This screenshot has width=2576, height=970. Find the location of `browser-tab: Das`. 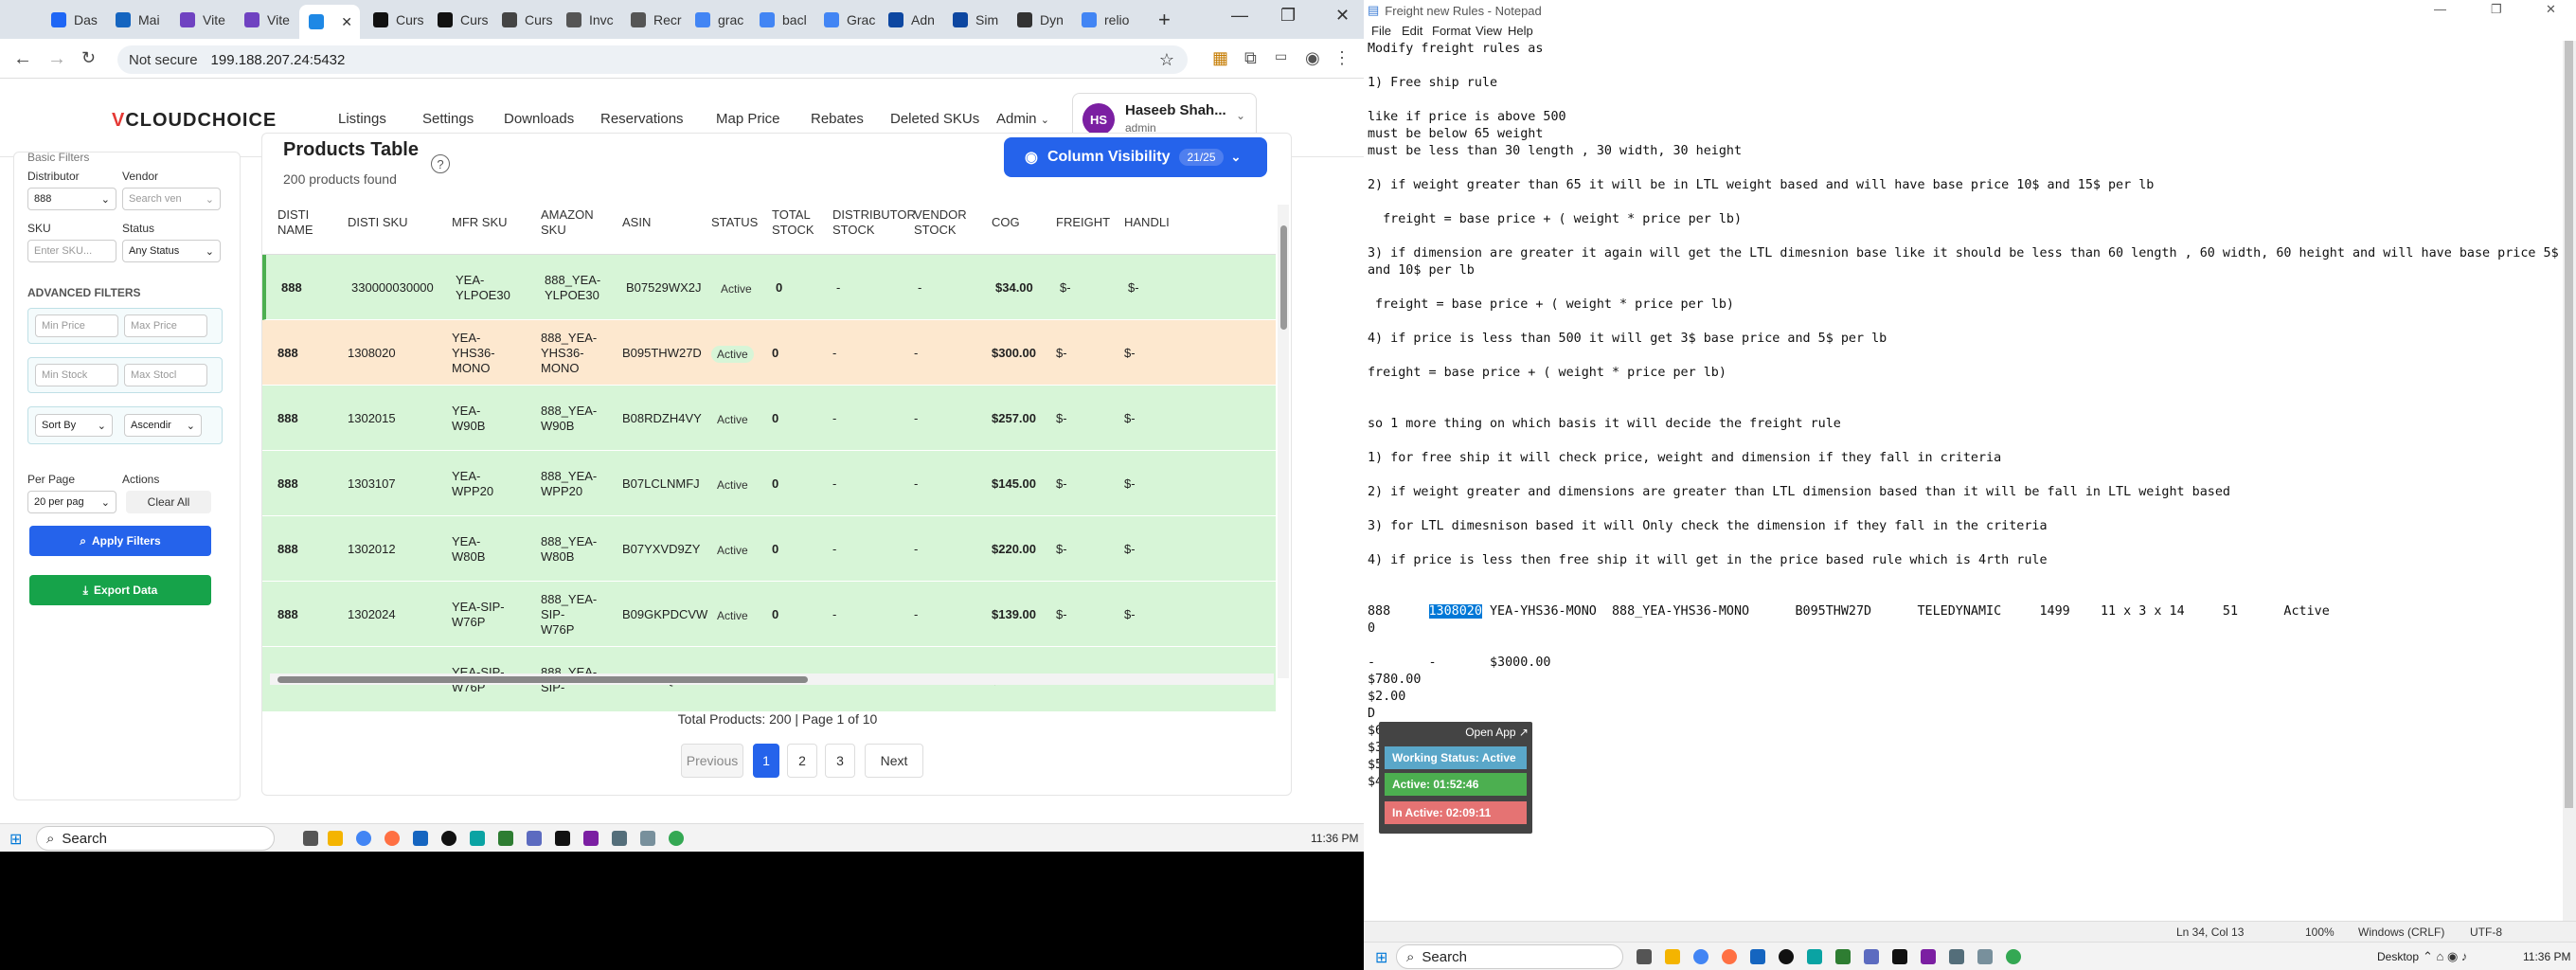

browser-tab: Das is located at coordinates (73, 19).